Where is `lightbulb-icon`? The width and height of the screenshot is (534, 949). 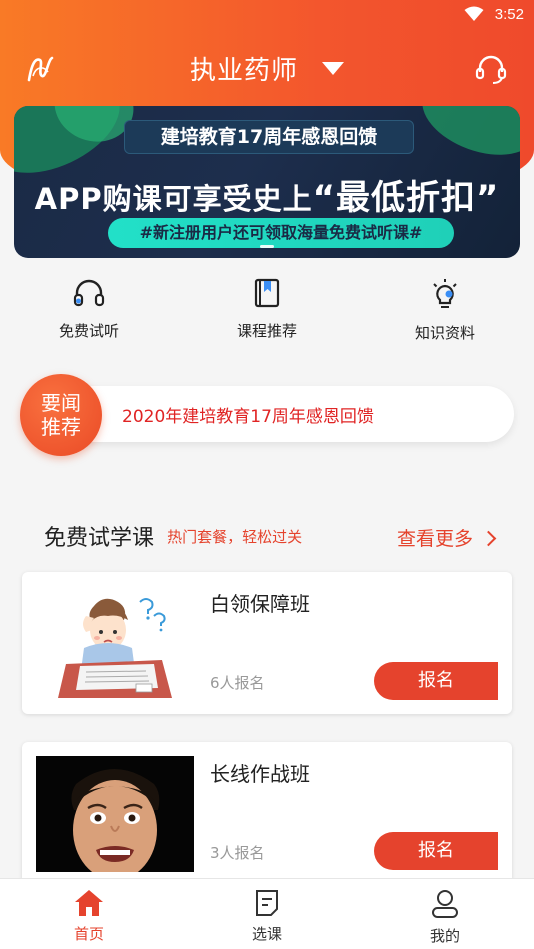
lightbulb-icon is located at coordinates (445, 293).